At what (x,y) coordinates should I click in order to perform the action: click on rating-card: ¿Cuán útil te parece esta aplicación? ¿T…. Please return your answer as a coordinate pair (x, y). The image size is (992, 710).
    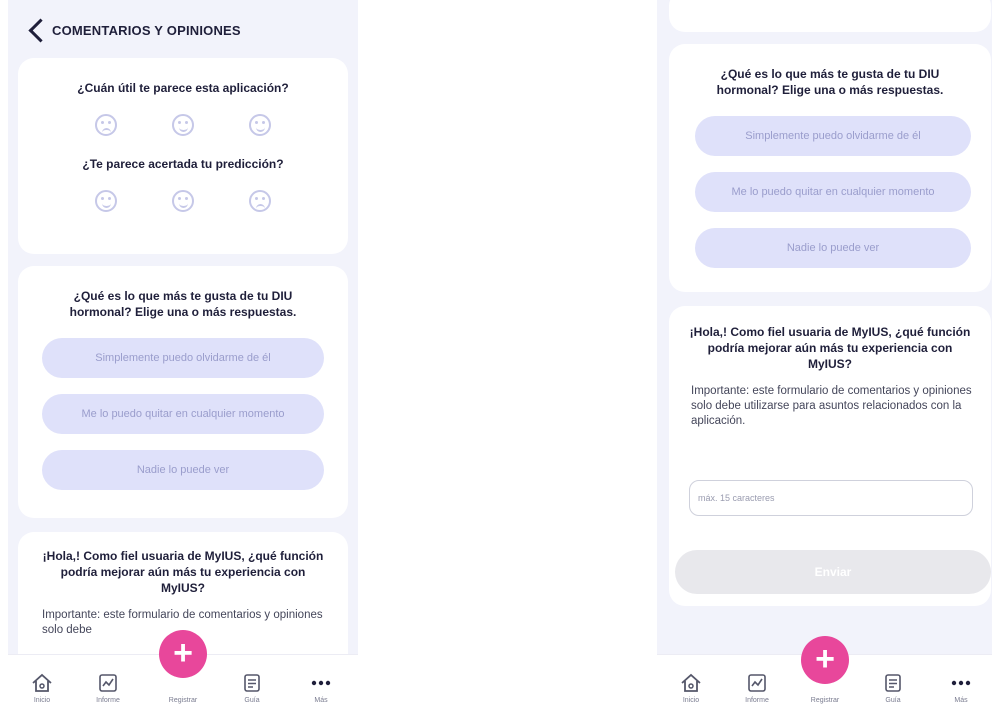
    Looking at the image, I should click on (183, 156).